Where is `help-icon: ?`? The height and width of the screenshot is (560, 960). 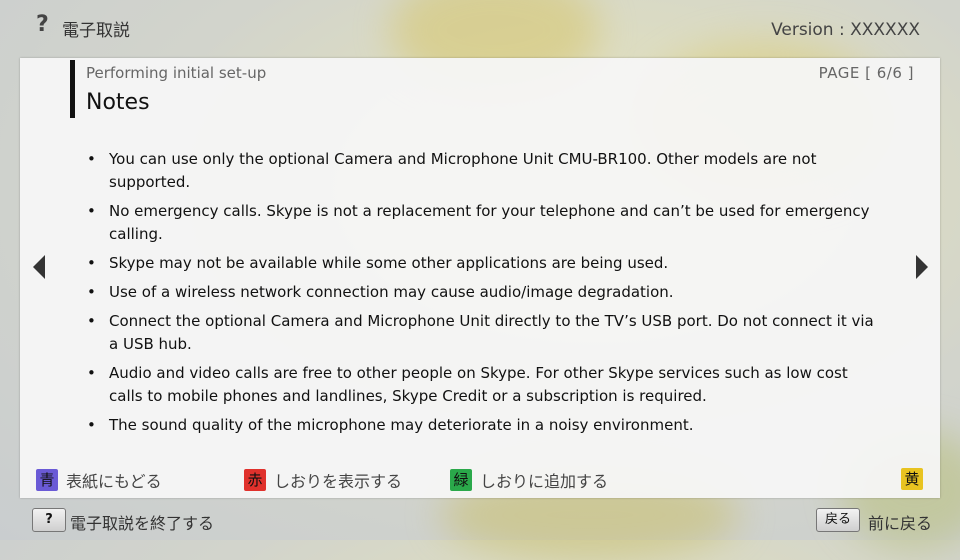
help-icon: ? is located at coordinates (42, 24).